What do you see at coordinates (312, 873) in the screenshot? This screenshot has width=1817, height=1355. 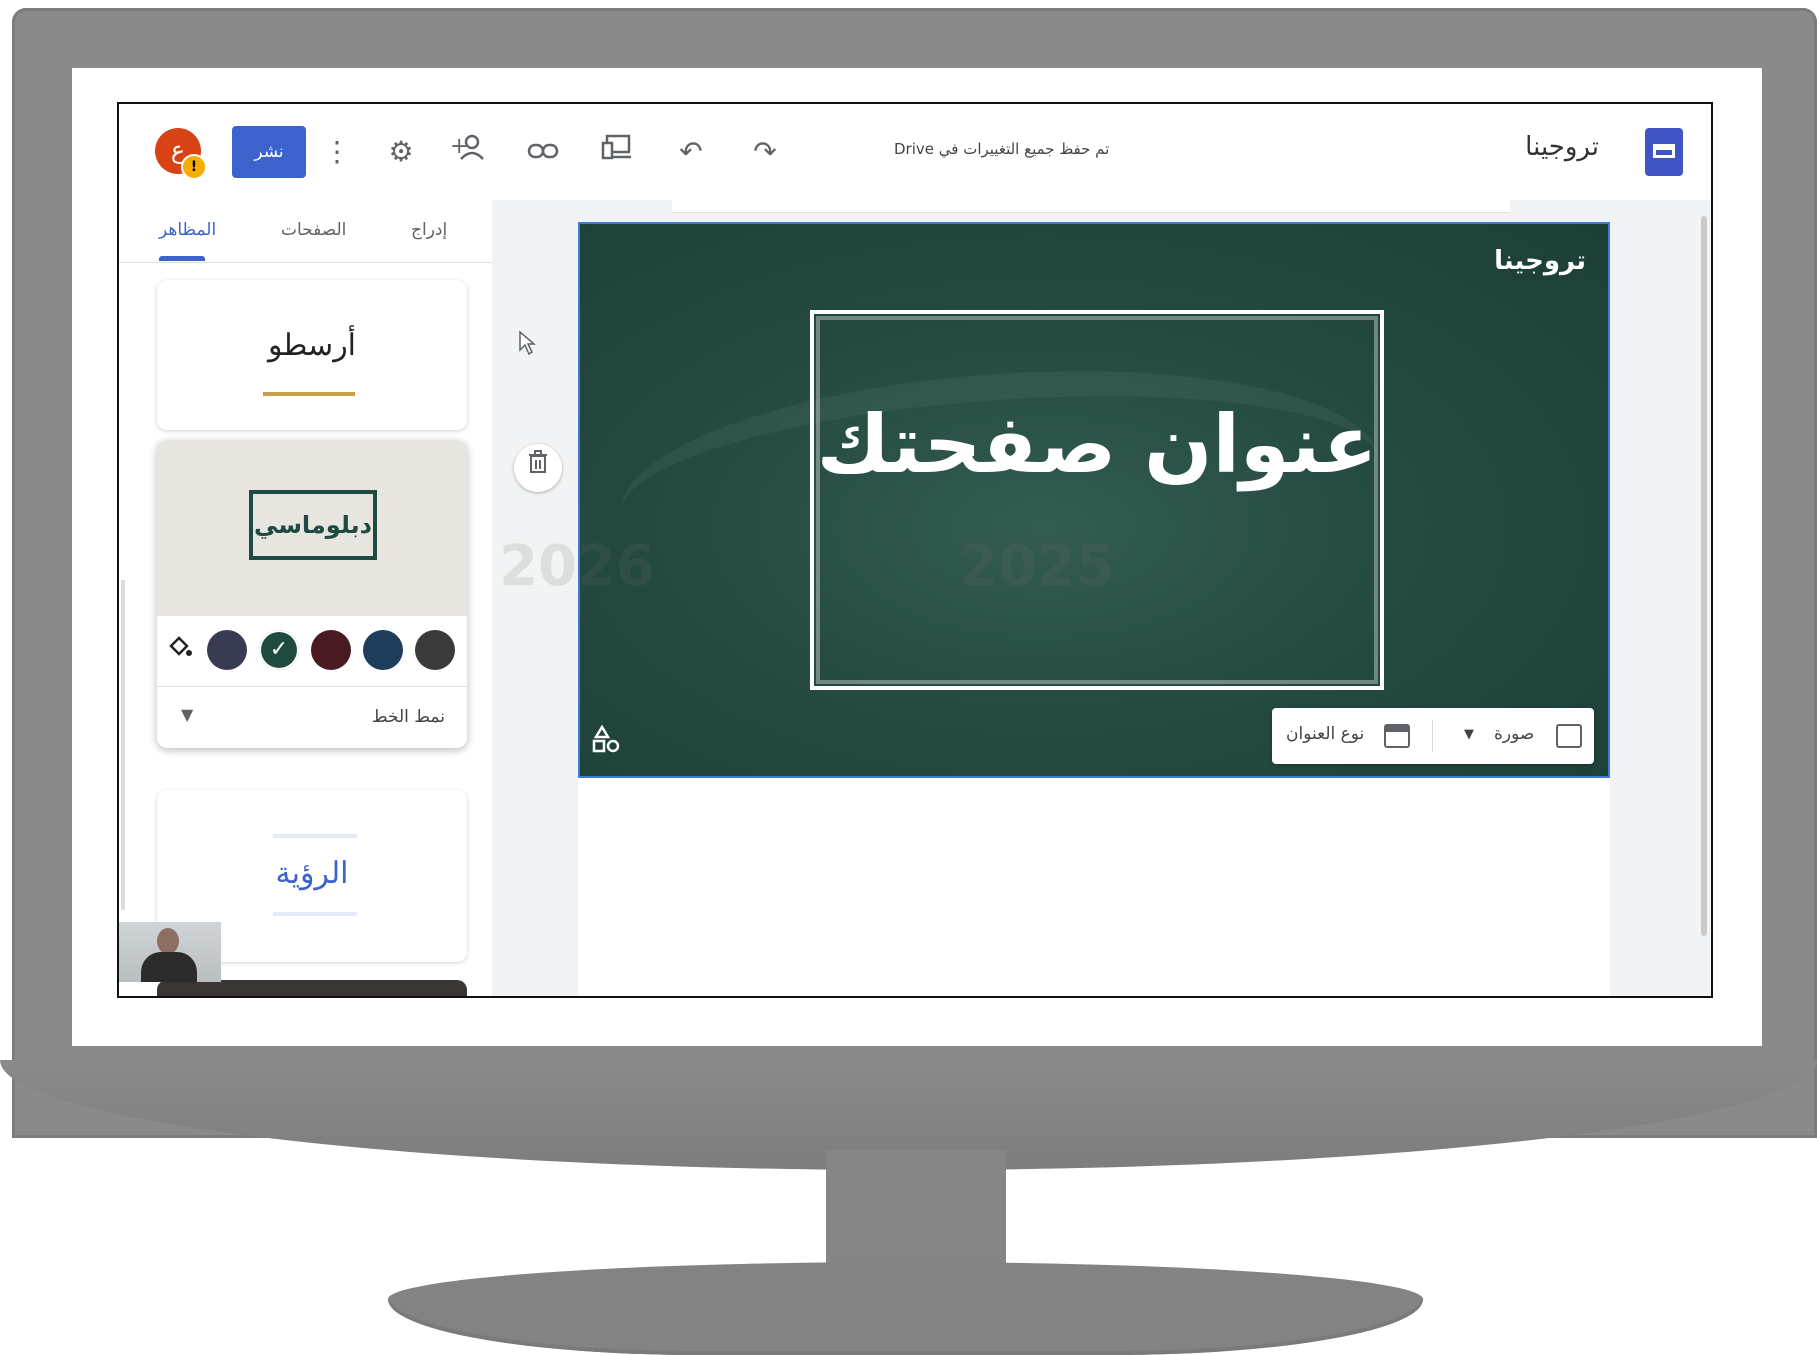 I see `theme-name: الرؤية` at bounding box center [312, 873].